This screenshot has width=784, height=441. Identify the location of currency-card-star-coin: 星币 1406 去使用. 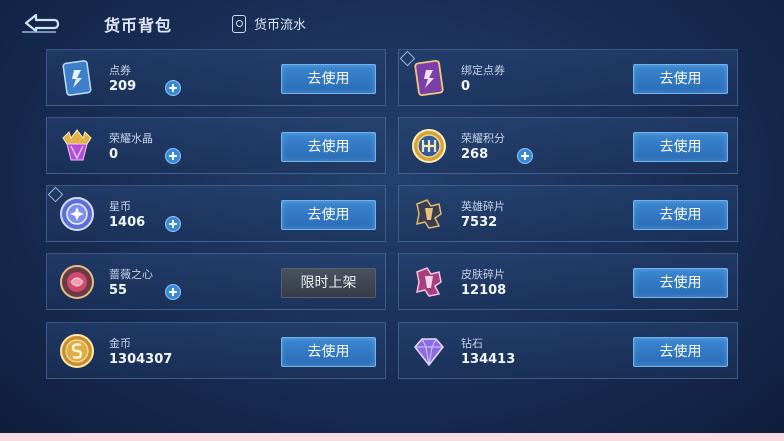
(216, 213).